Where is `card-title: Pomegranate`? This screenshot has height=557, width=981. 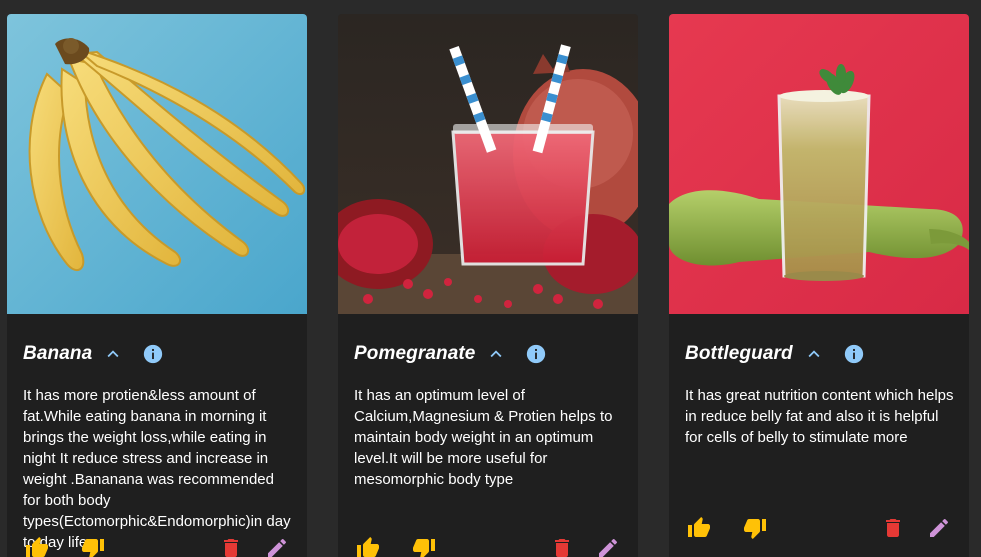 card-title: Pomegranate is located at coordinates (415, 353).